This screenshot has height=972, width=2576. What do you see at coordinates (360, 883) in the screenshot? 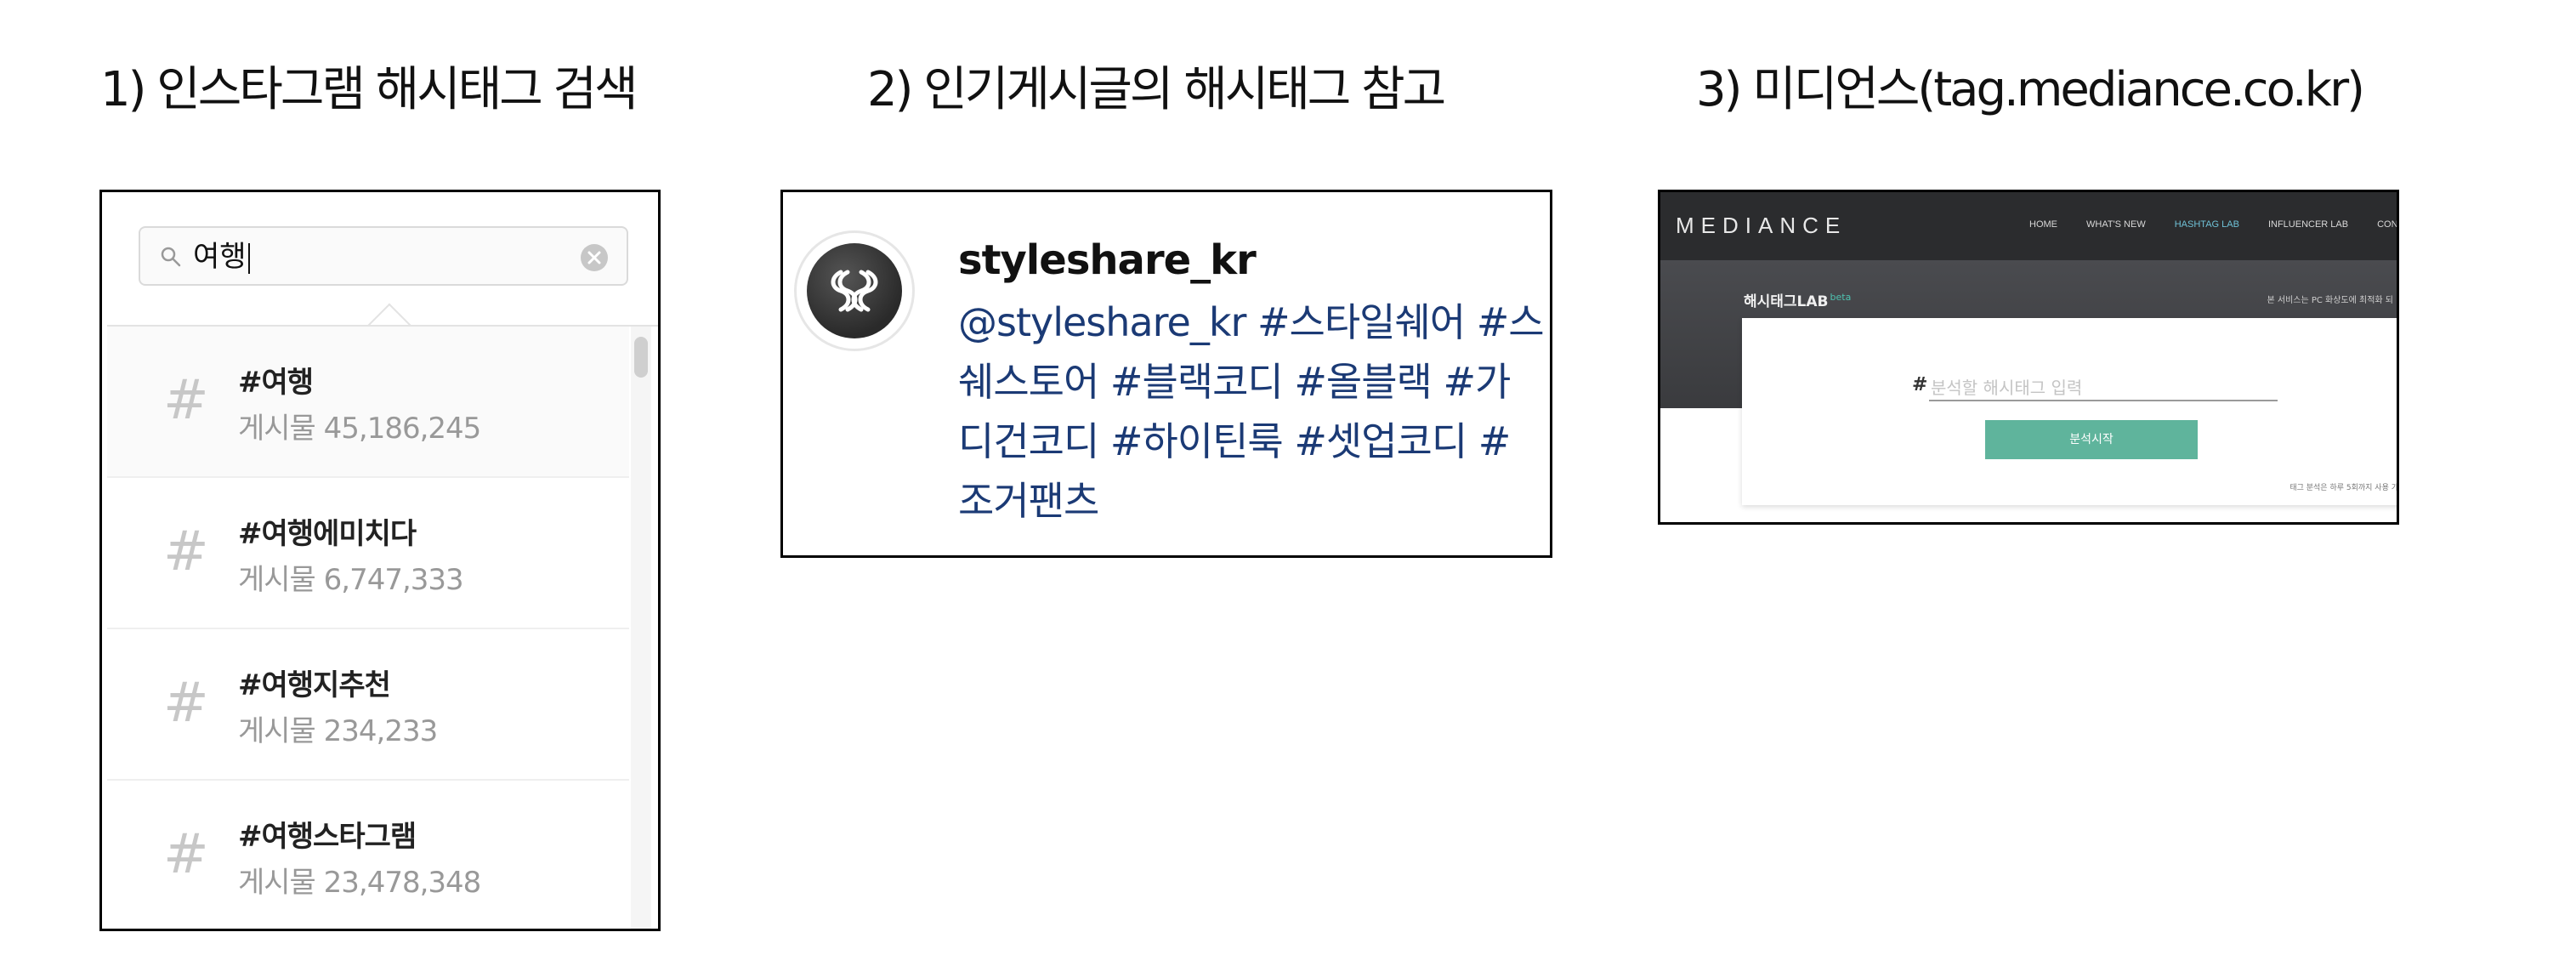
I see `result-post-count: 게시물 23,478,348` at bounding box center [360, 883].